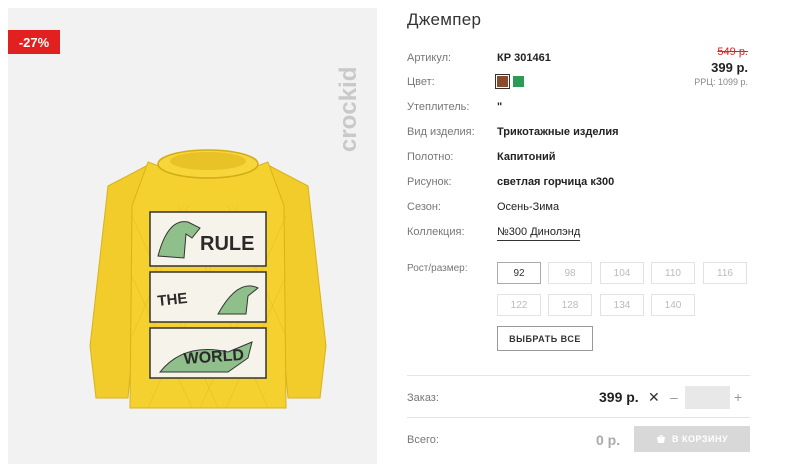 The height and width of the screenshot is (464, 800). Describe the element at coordinates (519, 273) in the screenshot. I see `size-option-92: 92` at that location.